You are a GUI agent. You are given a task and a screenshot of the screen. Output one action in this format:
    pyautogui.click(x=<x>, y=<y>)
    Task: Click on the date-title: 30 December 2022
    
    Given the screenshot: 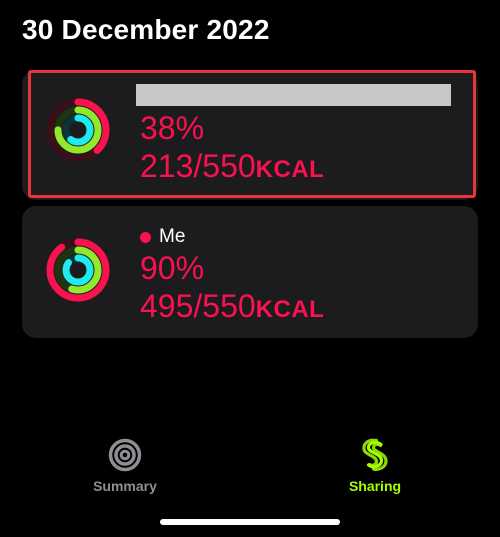 What is the action you would take?
    pyautogui.click(x=146, y=29)
    